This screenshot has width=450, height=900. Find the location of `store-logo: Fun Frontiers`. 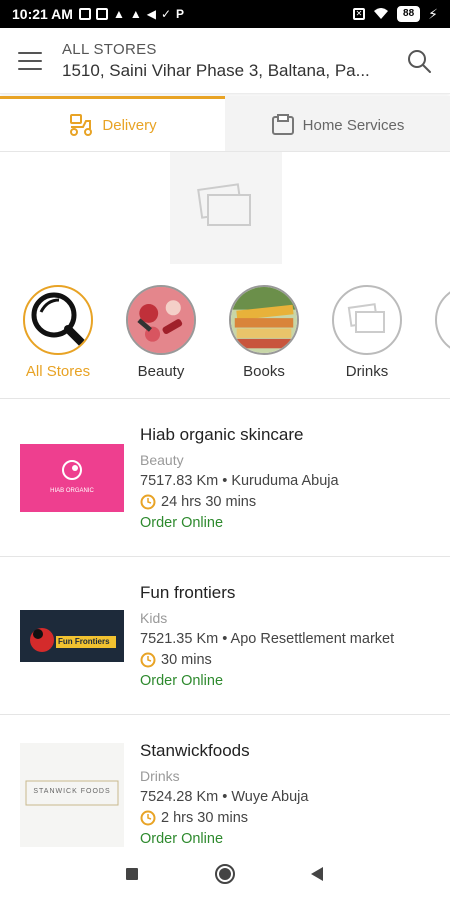

store-logo: Fun Frontiers is located at coordinates (72, 636).